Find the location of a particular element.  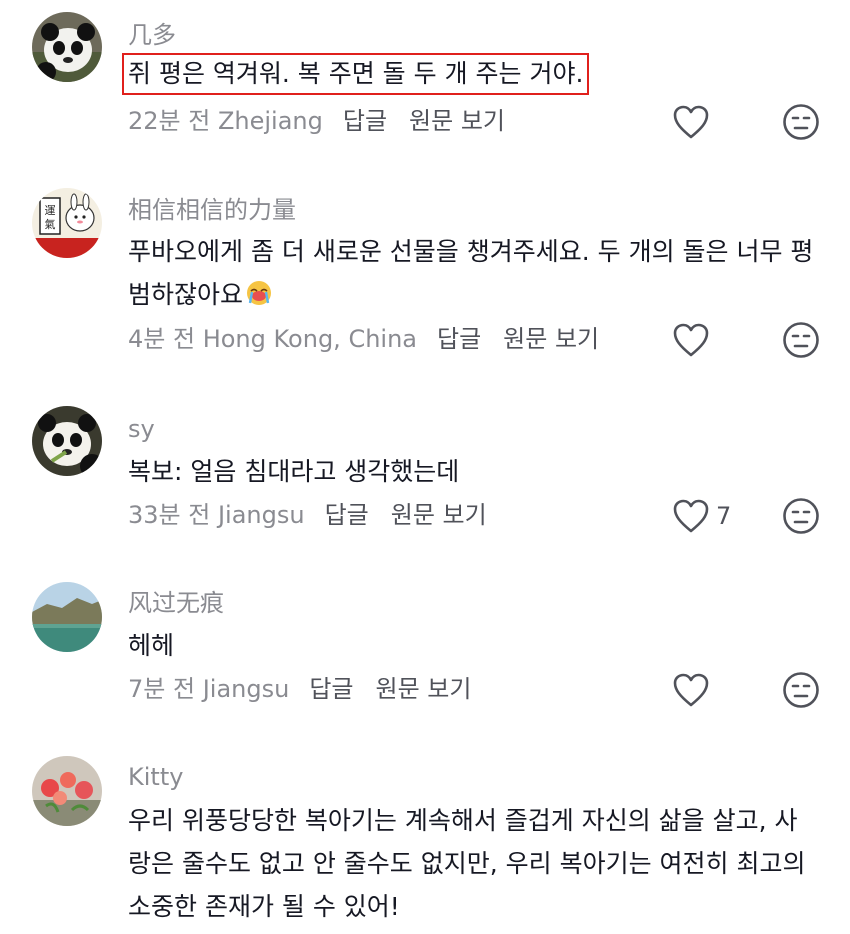

username: 风过无痕 is located at coordinates (176, 603).